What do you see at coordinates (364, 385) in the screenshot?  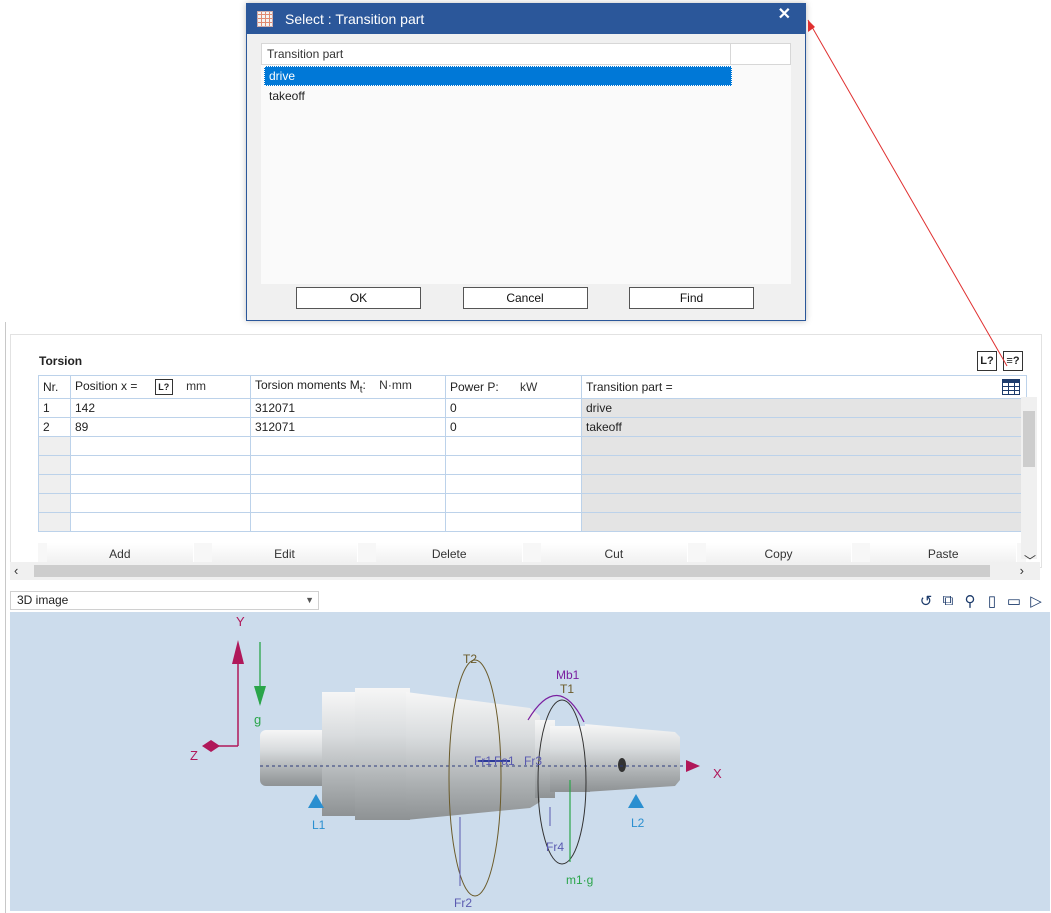 I see `col-torsion-suffix: :` at bounding box center [364, 385].